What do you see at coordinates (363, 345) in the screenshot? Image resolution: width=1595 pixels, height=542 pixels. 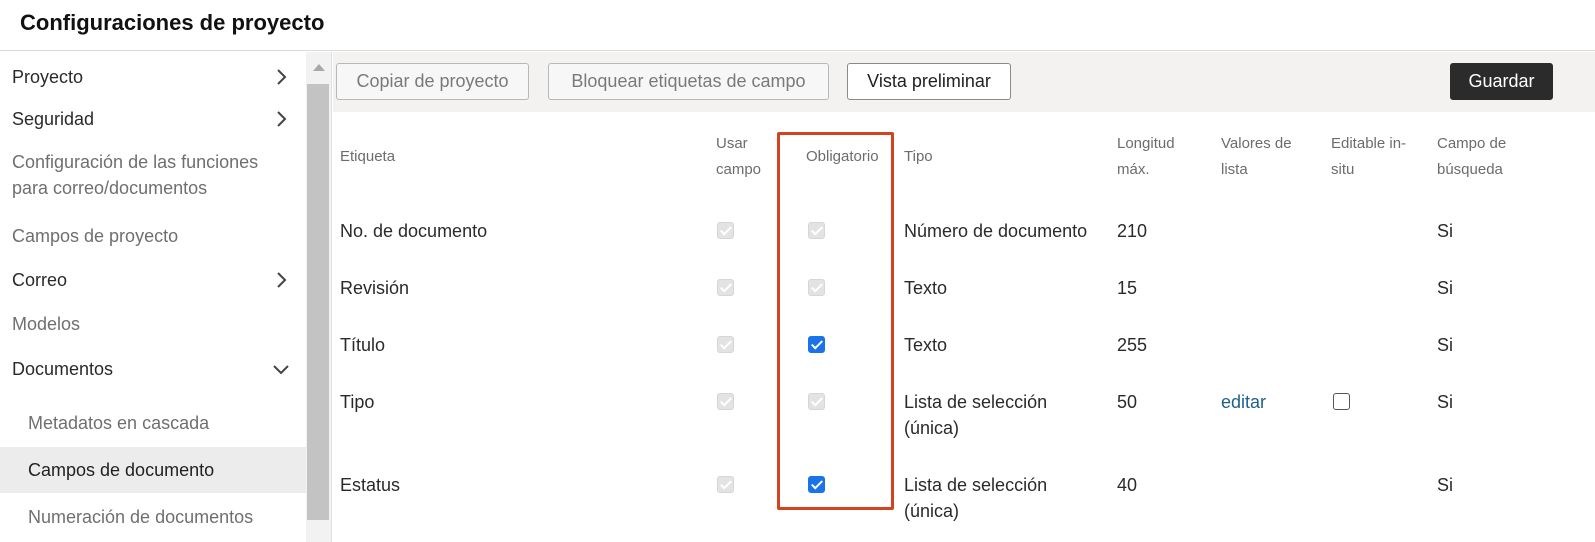 I see `field-label: Título` at bounding box center [363, 345].